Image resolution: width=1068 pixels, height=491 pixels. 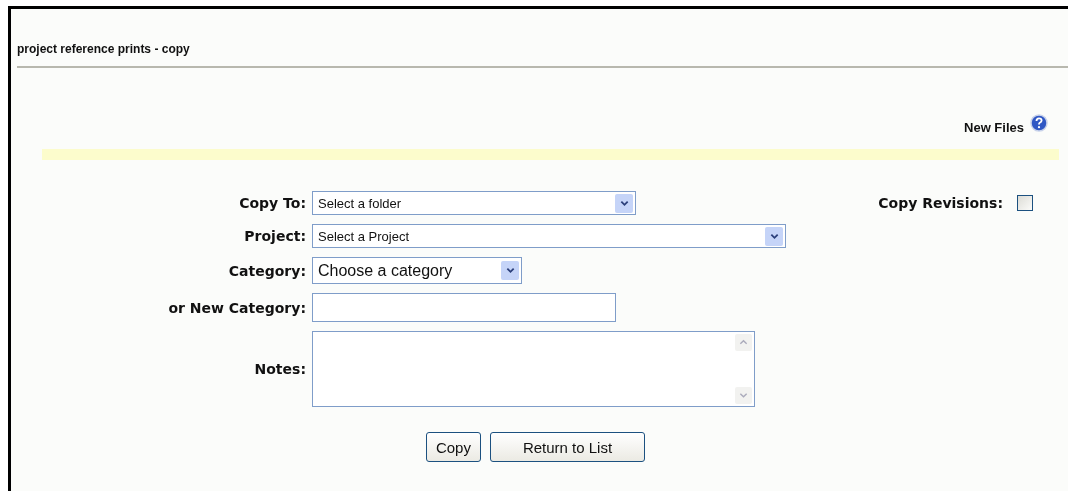 What do you see at coordinates (266, 270) in the screenshot?
I see `field-label: Category:` at bounding box center [266, 270].